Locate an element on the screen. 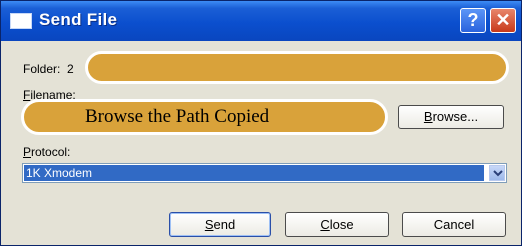 This screenshot has height=246, width=522. send-button: Send is located at coordinates (220, 224).